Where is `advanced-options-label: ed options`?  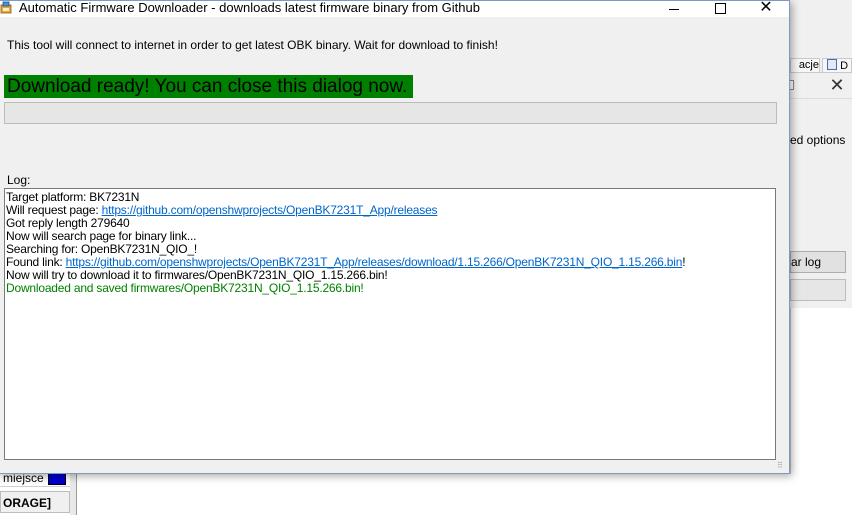 advanced-options-label: ed options is located at coordinates (818, 140).